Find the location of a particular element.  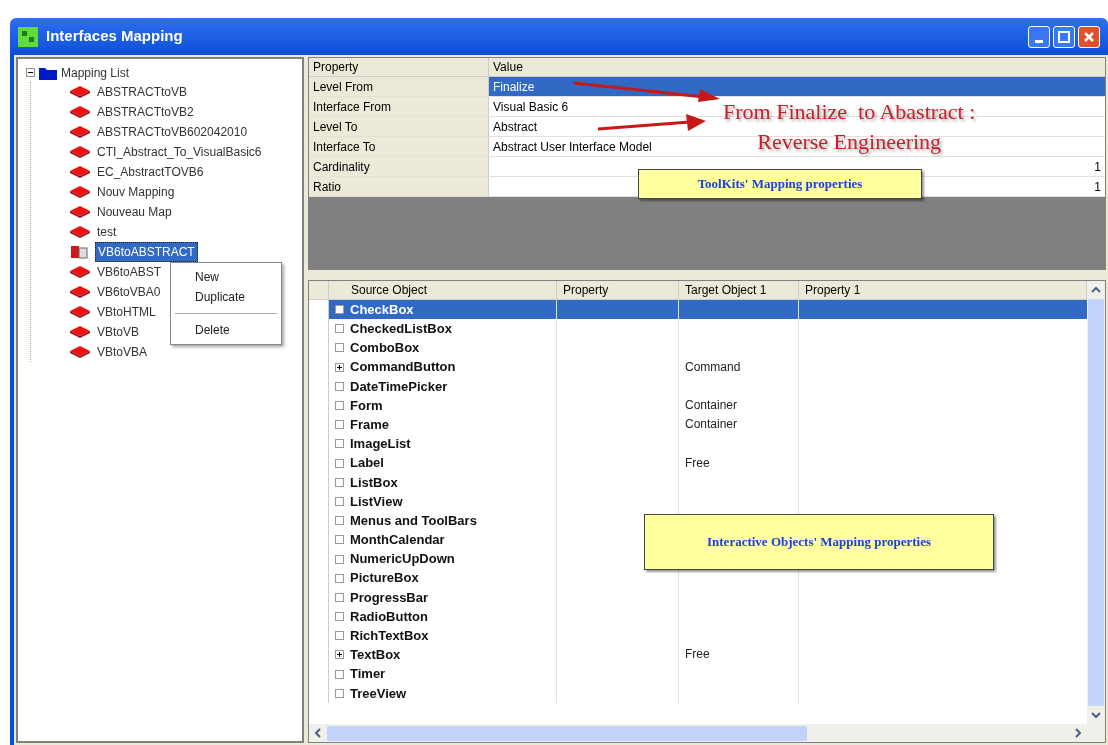

tree-item: VBtoHTML is located at coordinates (126, 312).